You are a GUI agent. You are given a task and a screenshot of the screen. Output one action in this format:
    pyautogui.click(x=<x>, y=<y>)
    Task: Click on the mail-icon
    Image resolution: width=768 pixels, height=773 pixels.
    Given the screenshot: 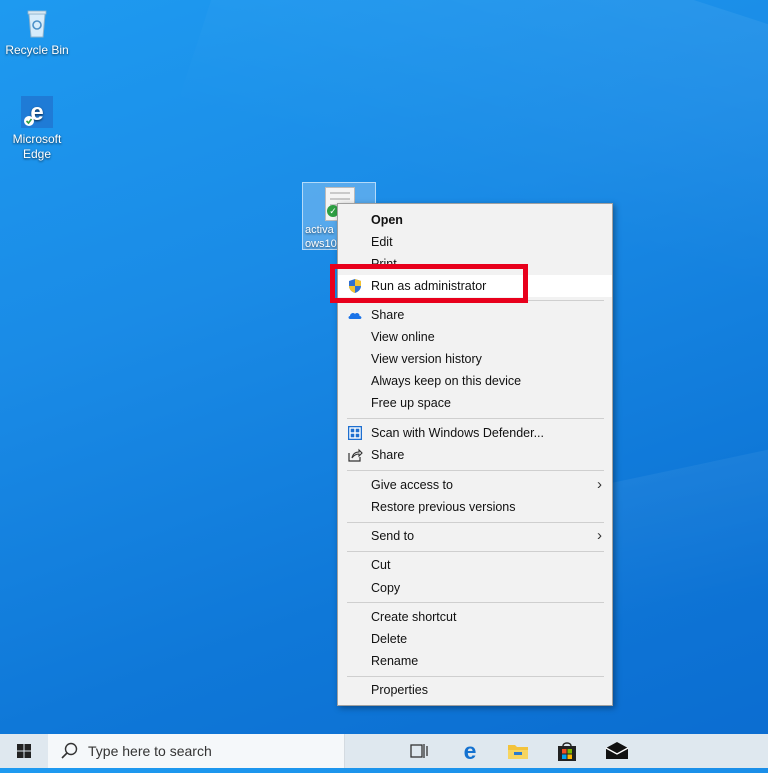 What is the action you would take?
    pyautogui.click(x=616, y=751)
    